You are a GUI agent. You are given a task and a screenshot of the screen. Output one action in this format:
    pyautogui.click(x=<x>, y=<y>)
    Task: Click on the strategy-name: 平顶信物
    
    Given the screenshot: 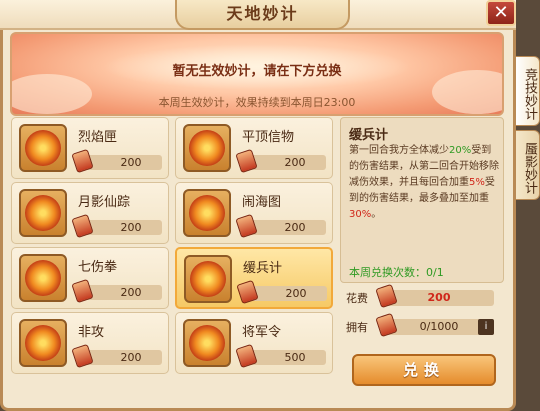 What is the action you would take?
    pyautogui.click(x=268, y=137)
    